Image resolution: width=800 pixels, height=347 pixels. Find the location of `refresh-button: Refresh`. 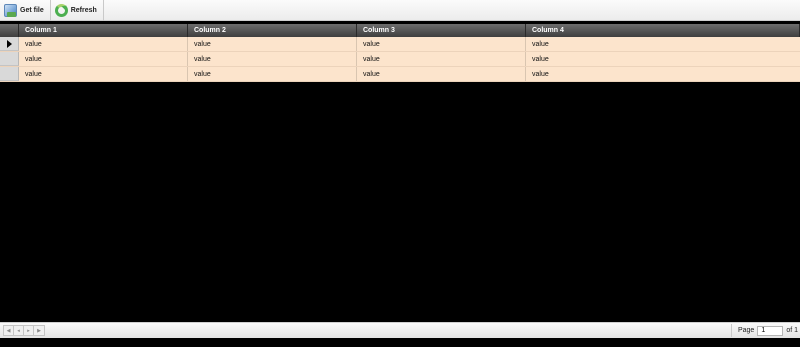

refresh-button: Refresh is located at coordinates (77, 10).